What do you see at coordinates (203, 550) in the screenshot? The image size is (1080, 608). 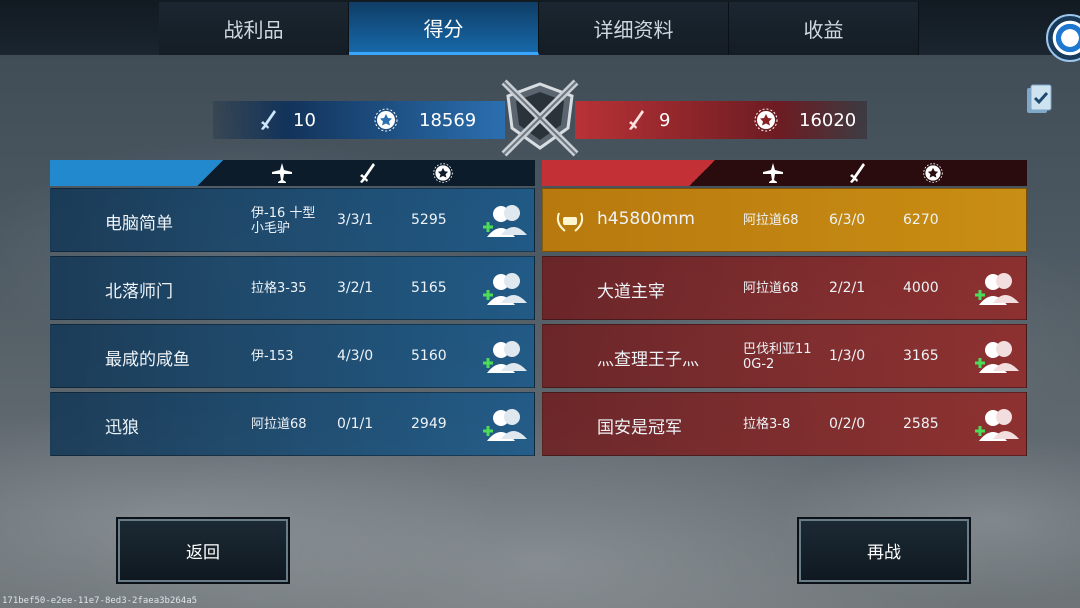 I see `back-button: 返回` at bounding box center [203, 550].